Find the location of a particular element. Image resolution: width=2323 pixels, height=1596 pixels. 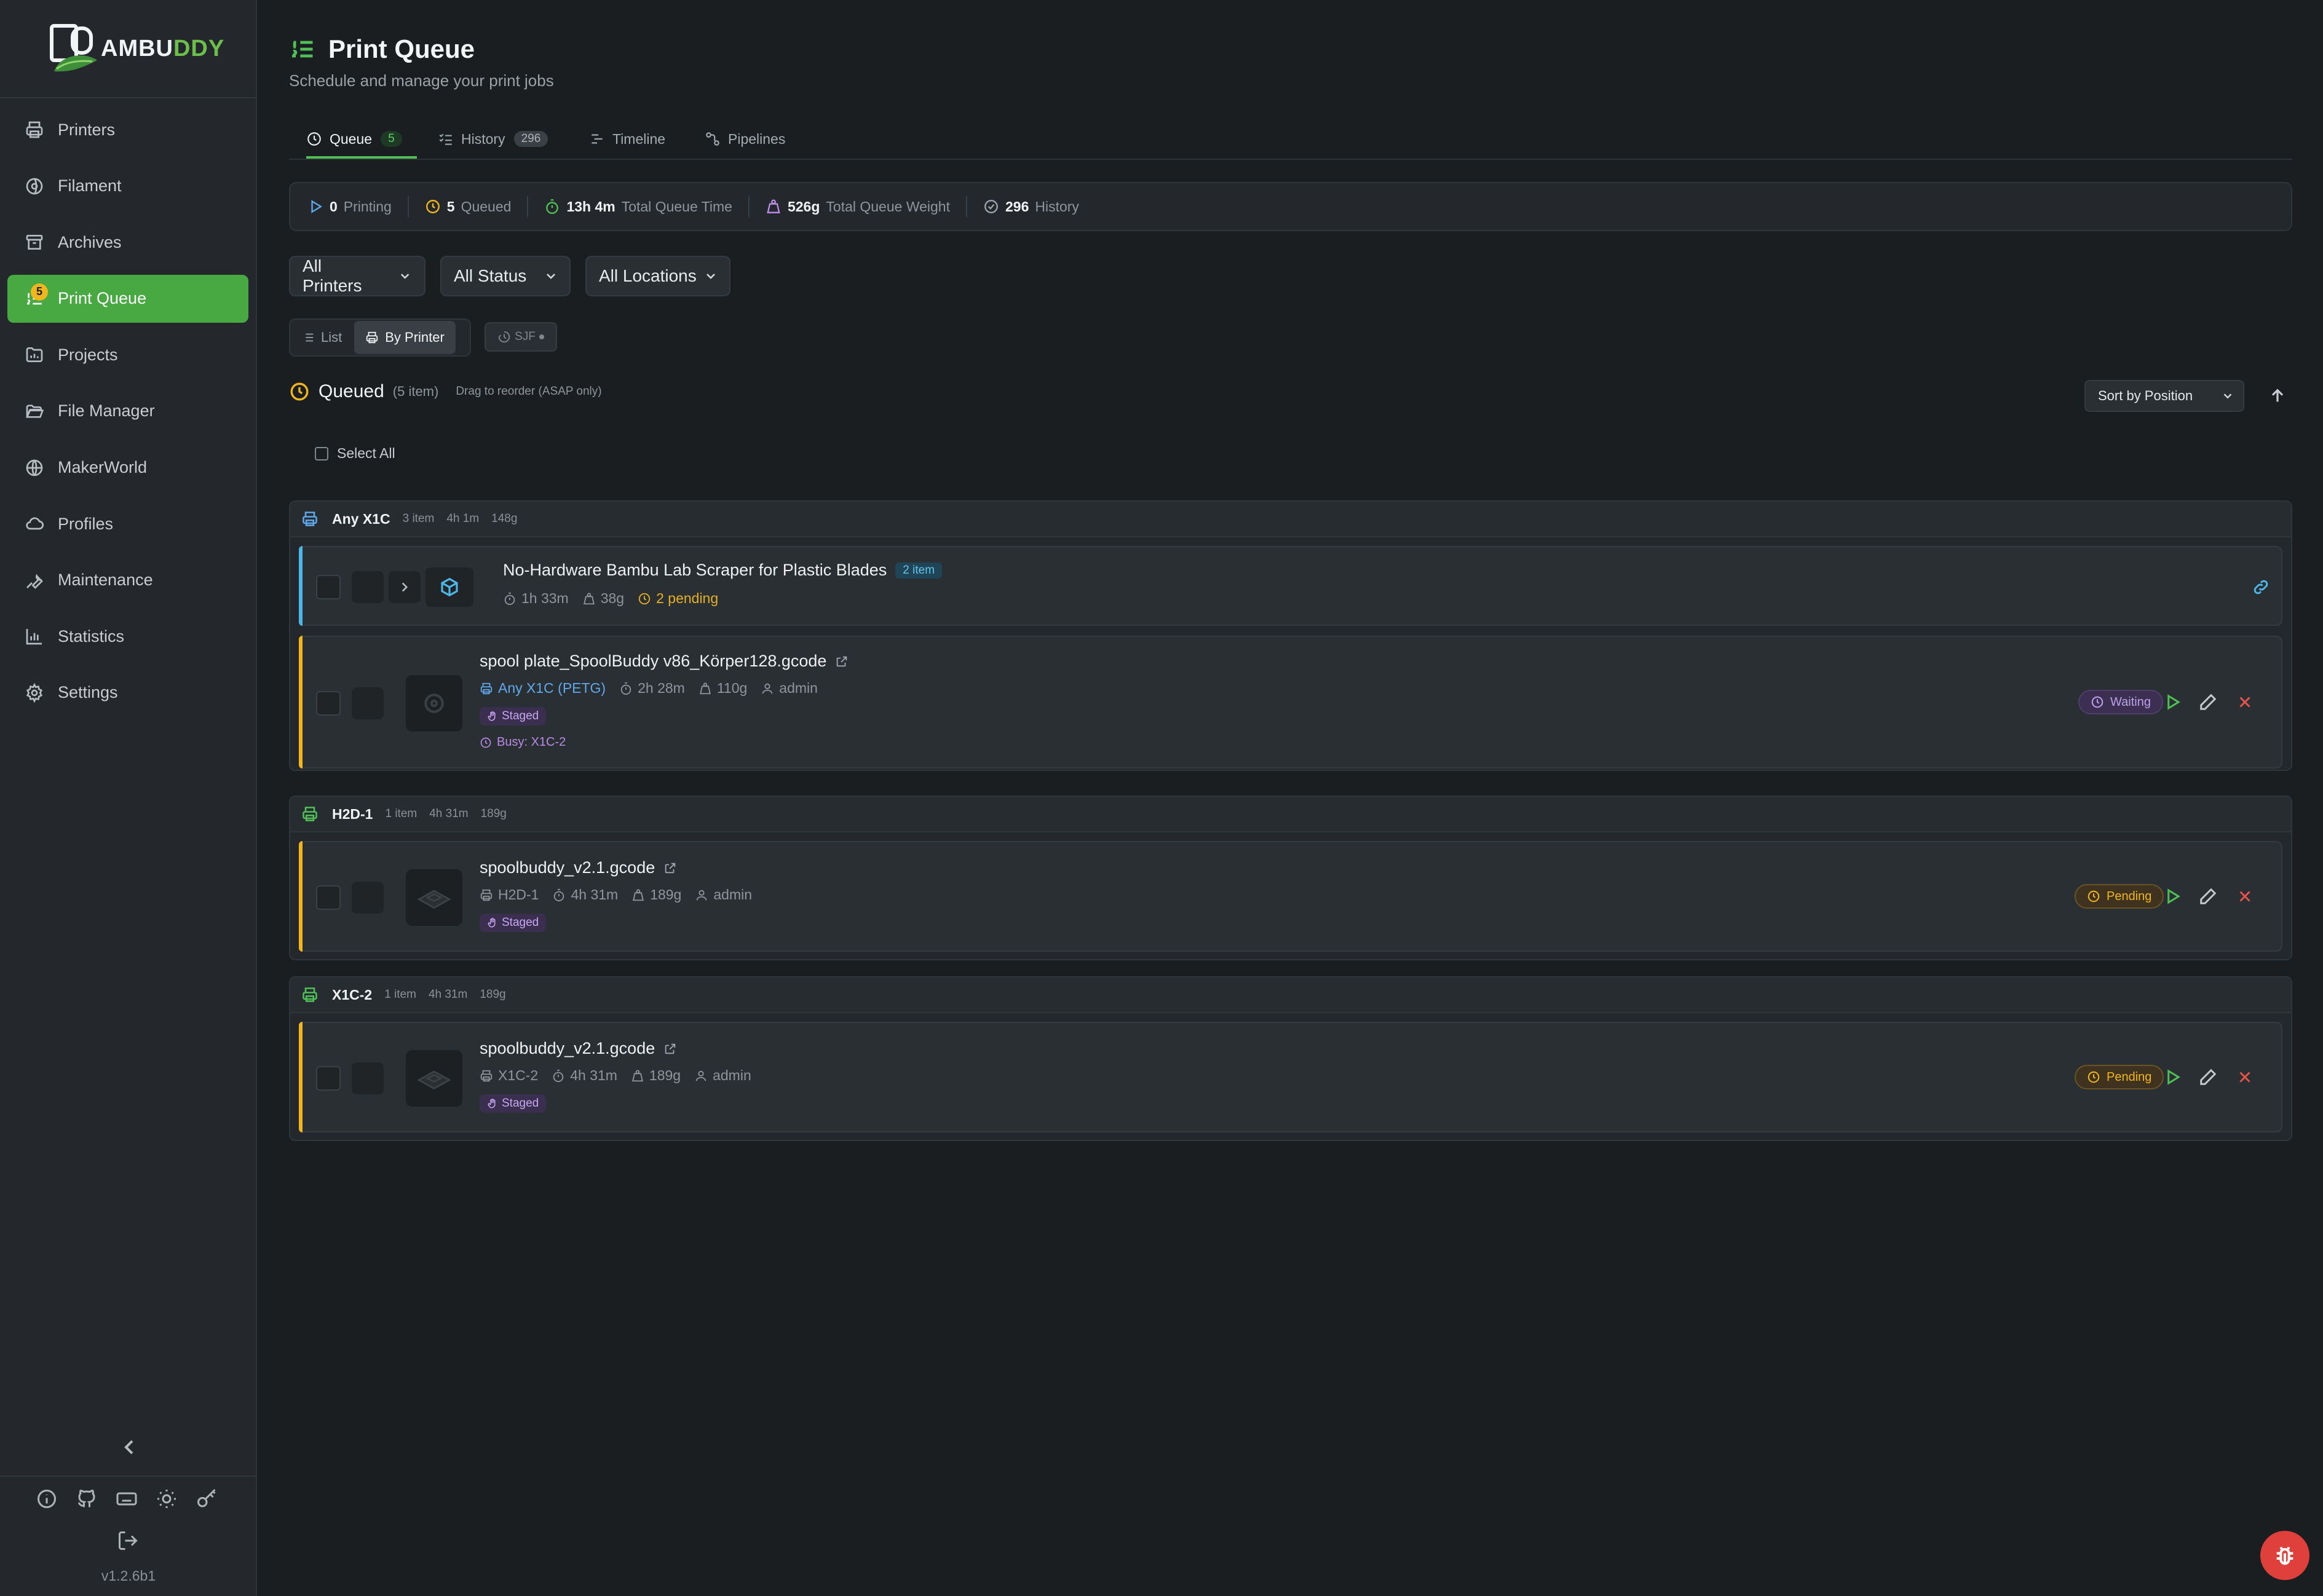

sun-icon is located at coordinates (167, 1499).